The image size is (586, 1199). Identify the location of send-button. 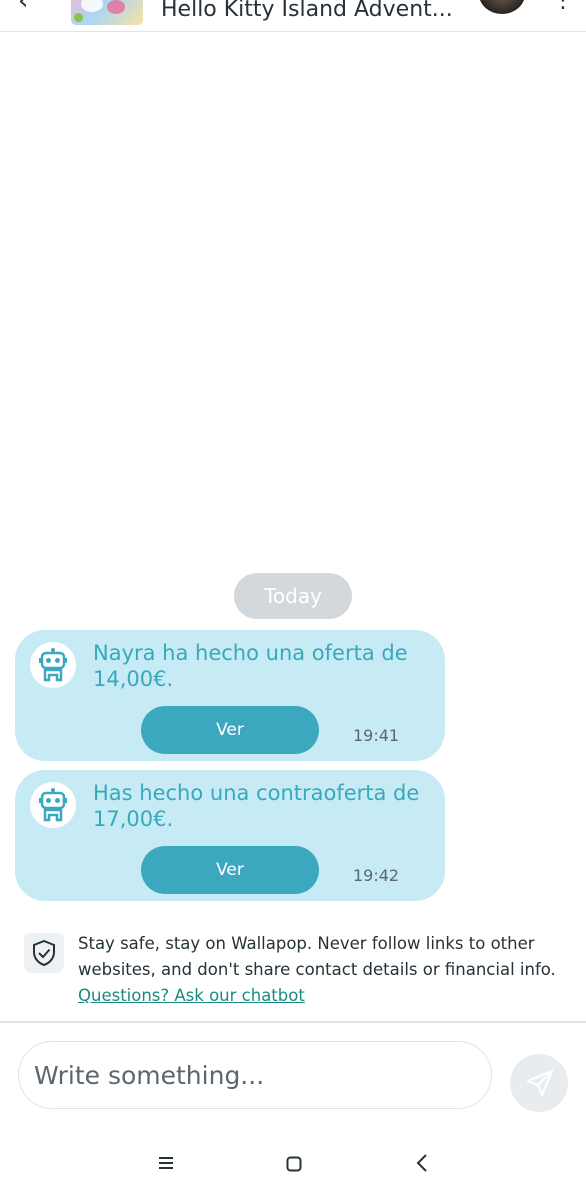
(539, 1083).